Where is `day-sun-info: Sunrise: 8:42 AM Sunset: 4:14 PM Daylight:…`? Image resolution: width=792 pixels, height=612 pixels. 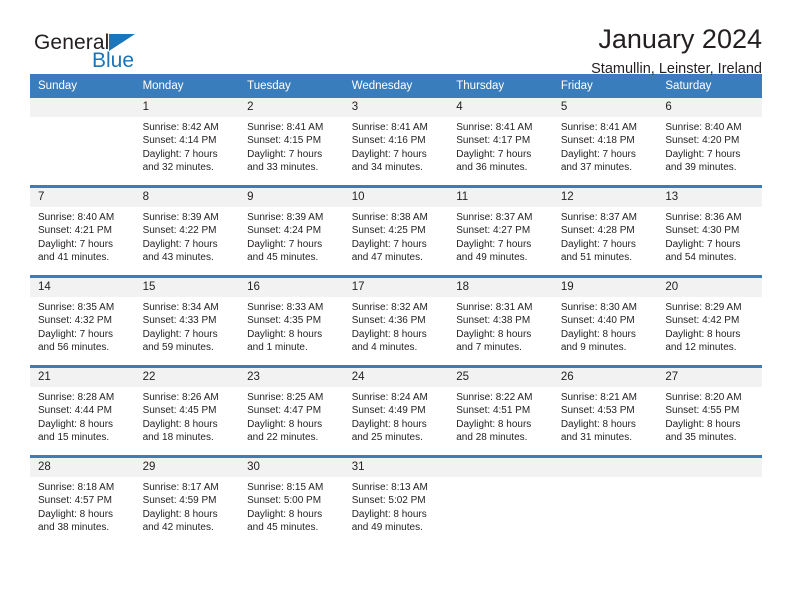 day-sun-info: Sunrise: 8:42 AM Sunset: 4:14 PM Daylight:… is located at coordinates (187, 148).